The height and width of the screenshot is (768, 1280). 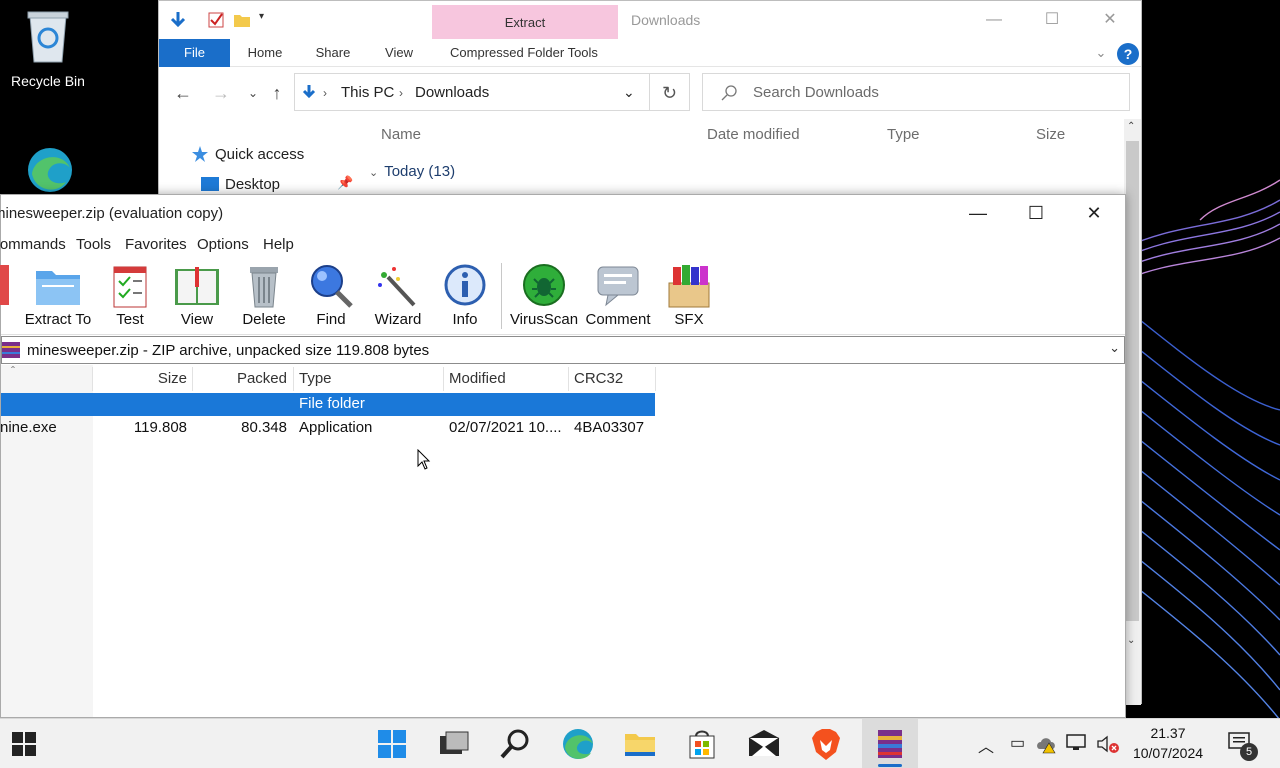 What do you see at coordinates (729, 93) in the screenshot?
I see `search-icon` at bounding box center [729, 93].